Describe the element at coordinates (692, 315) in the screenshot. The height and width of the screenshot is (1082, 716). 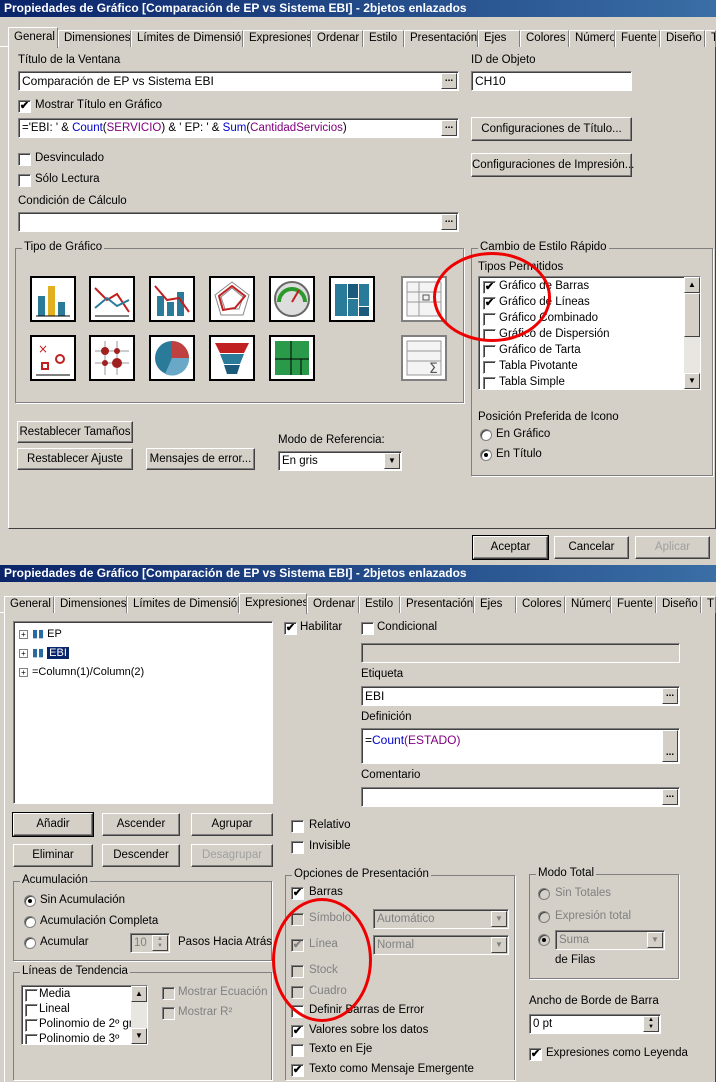
I see `scroll-thumb` at that location.